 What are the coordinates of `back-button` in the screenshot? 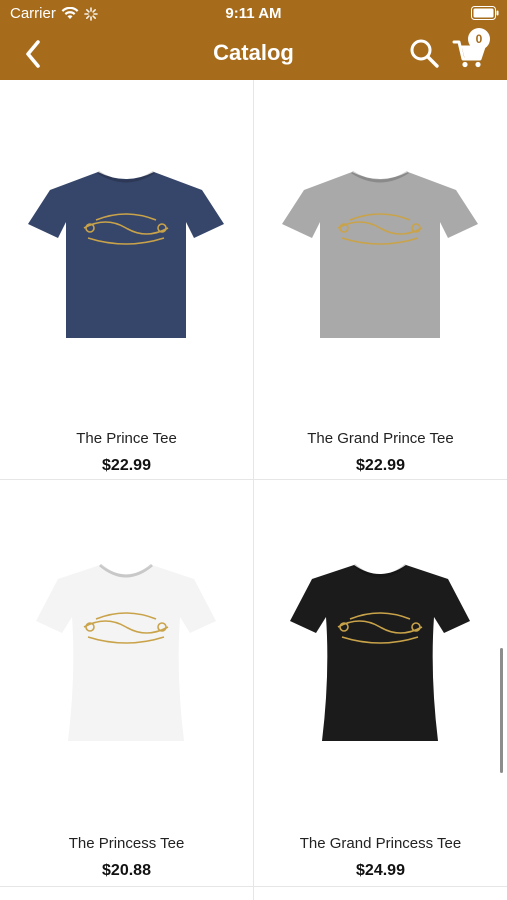 It's located at (34, 54).